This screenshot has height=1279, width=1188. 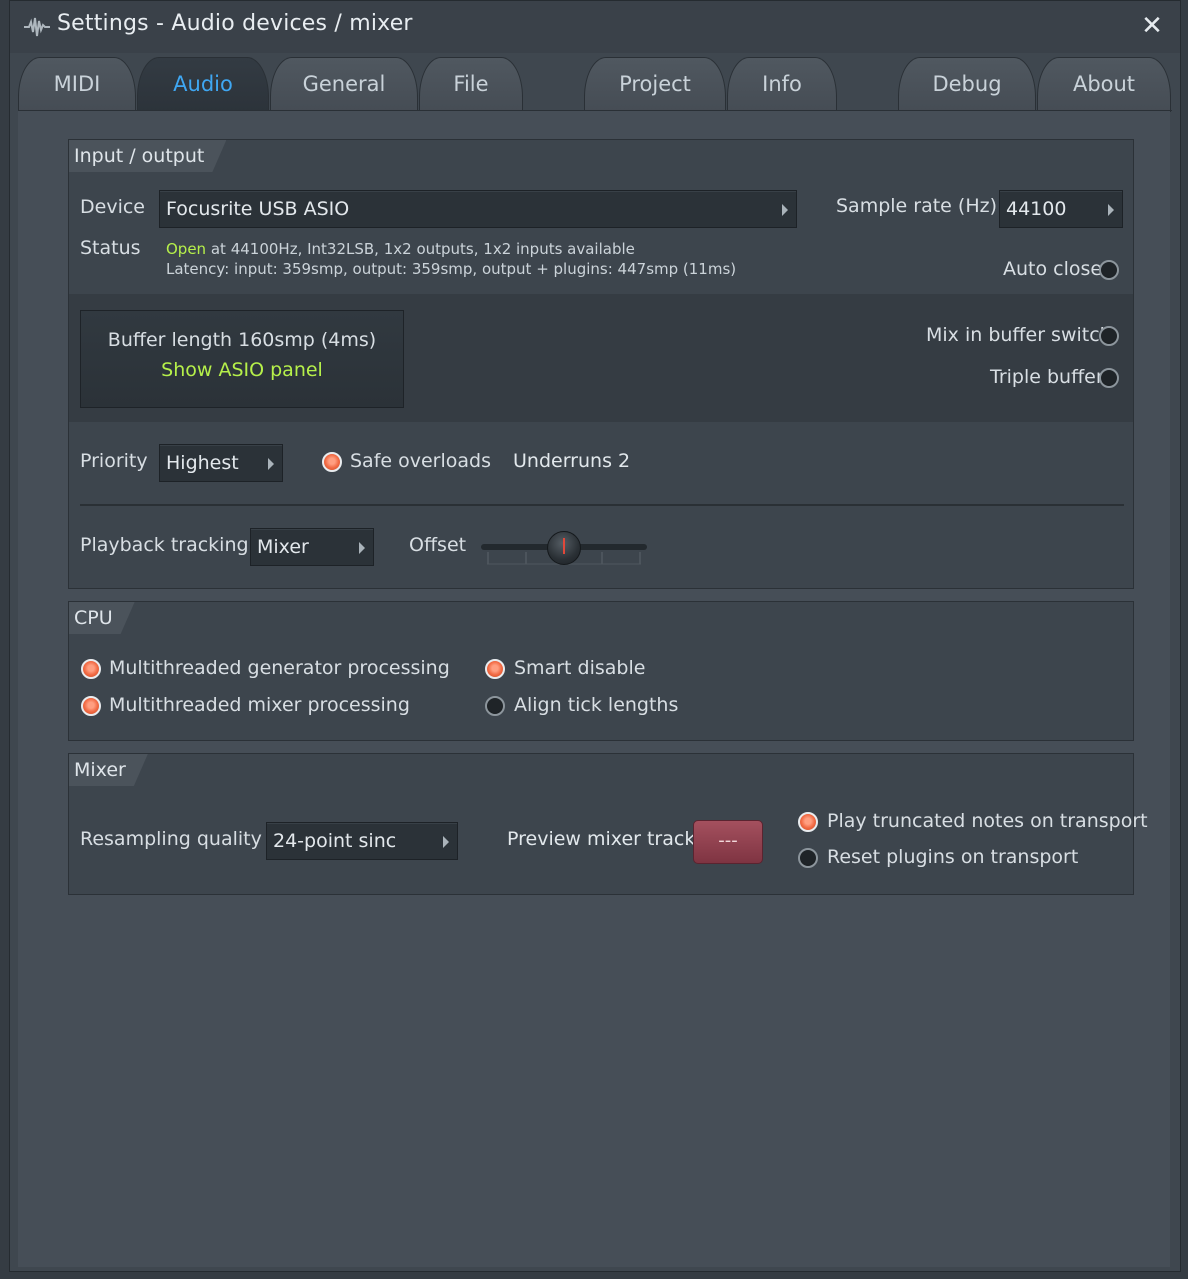 I want to click on resampling-quality-label: Resampling quality, so click(x=171, y=839).